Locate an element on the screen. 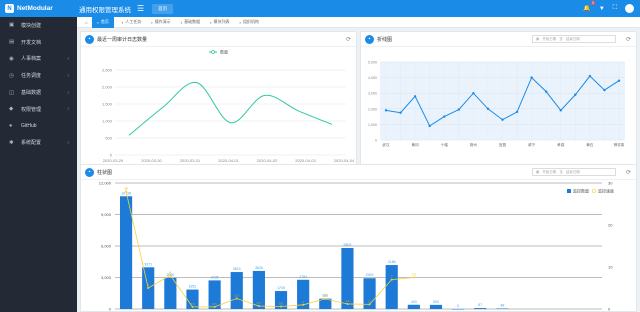 The image size is (640, 312). bar-data-label: 5809 is located at coordinates (348, 245).